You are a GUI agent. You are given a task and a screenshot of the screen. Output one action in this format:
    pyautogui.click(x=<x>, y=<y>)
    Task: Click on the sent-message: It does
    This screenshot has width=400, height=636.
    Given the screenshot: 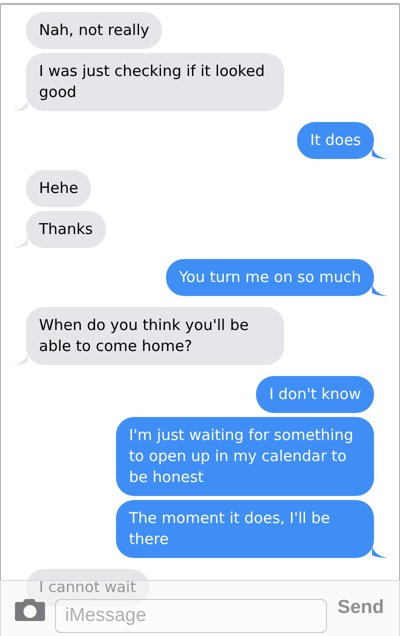 What is the action you would take?
    pyautogui.click(x=342, y=140)
    